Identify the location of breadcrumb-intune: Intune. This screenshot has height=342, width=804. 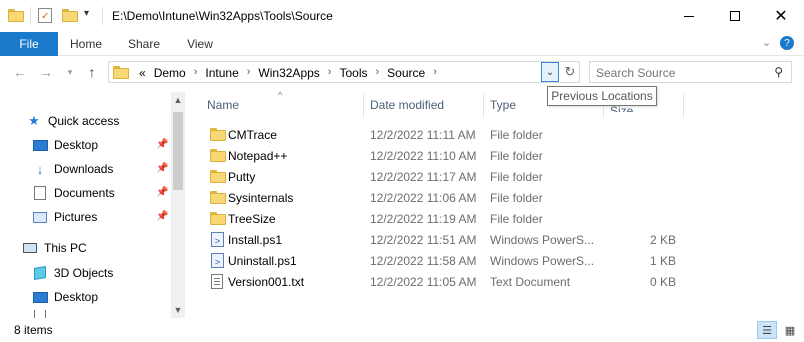
(221, 73).